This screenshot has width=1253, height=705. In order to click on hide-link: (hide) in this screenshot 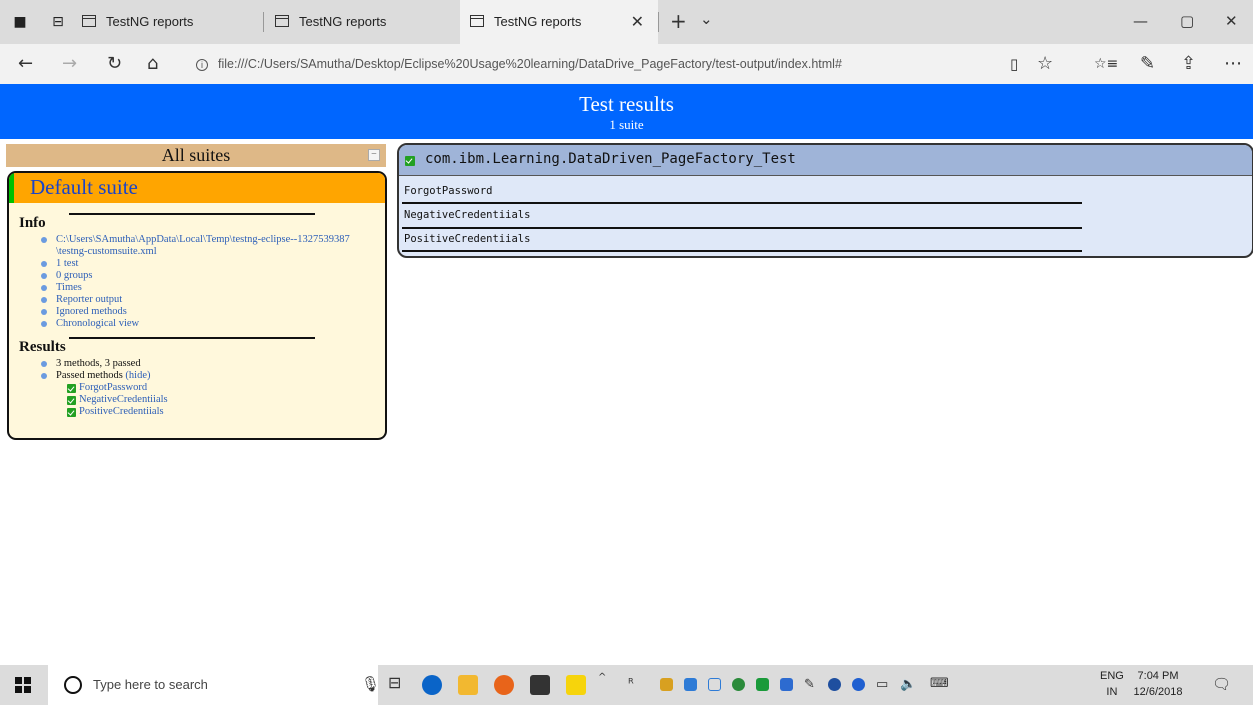, I will do `click(137, 375)`.